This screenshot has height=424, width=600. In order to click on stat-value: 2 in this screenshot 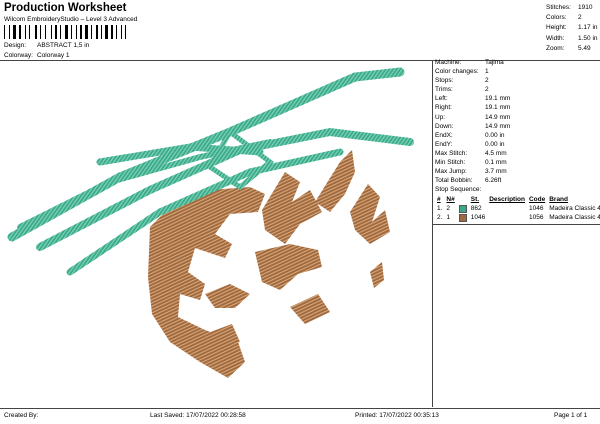, I will do `click(580, 18)`.